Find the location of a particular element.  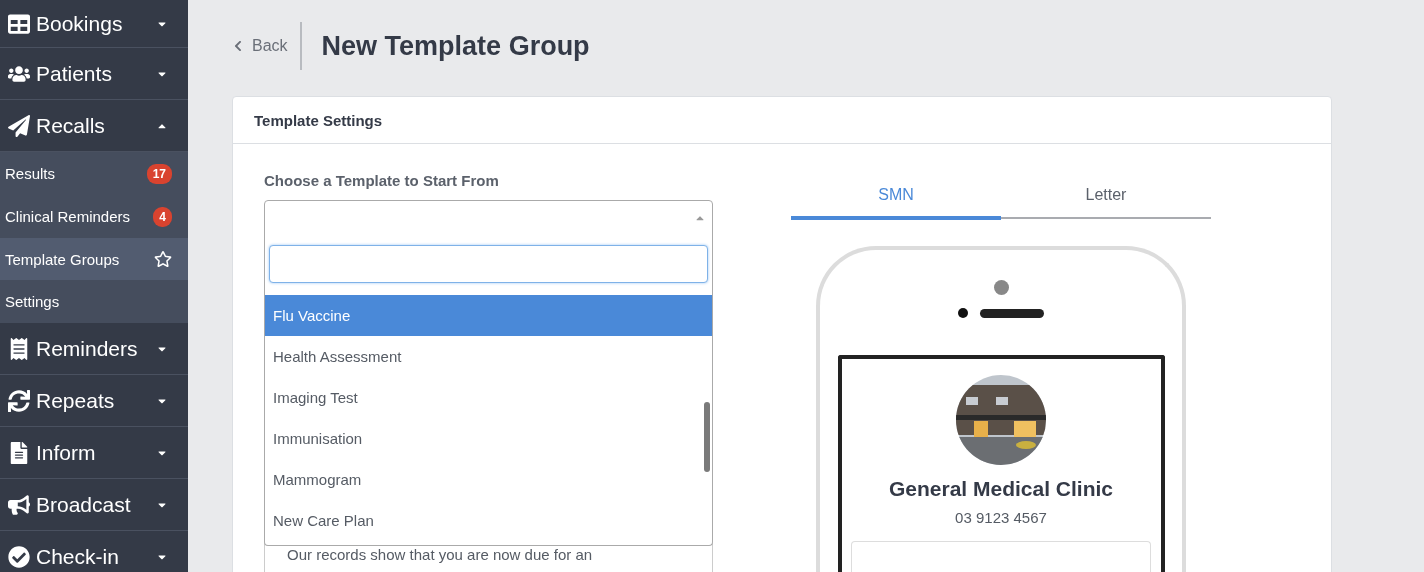

nav-subitem: Template Groups is located at coordinates (94, 259).